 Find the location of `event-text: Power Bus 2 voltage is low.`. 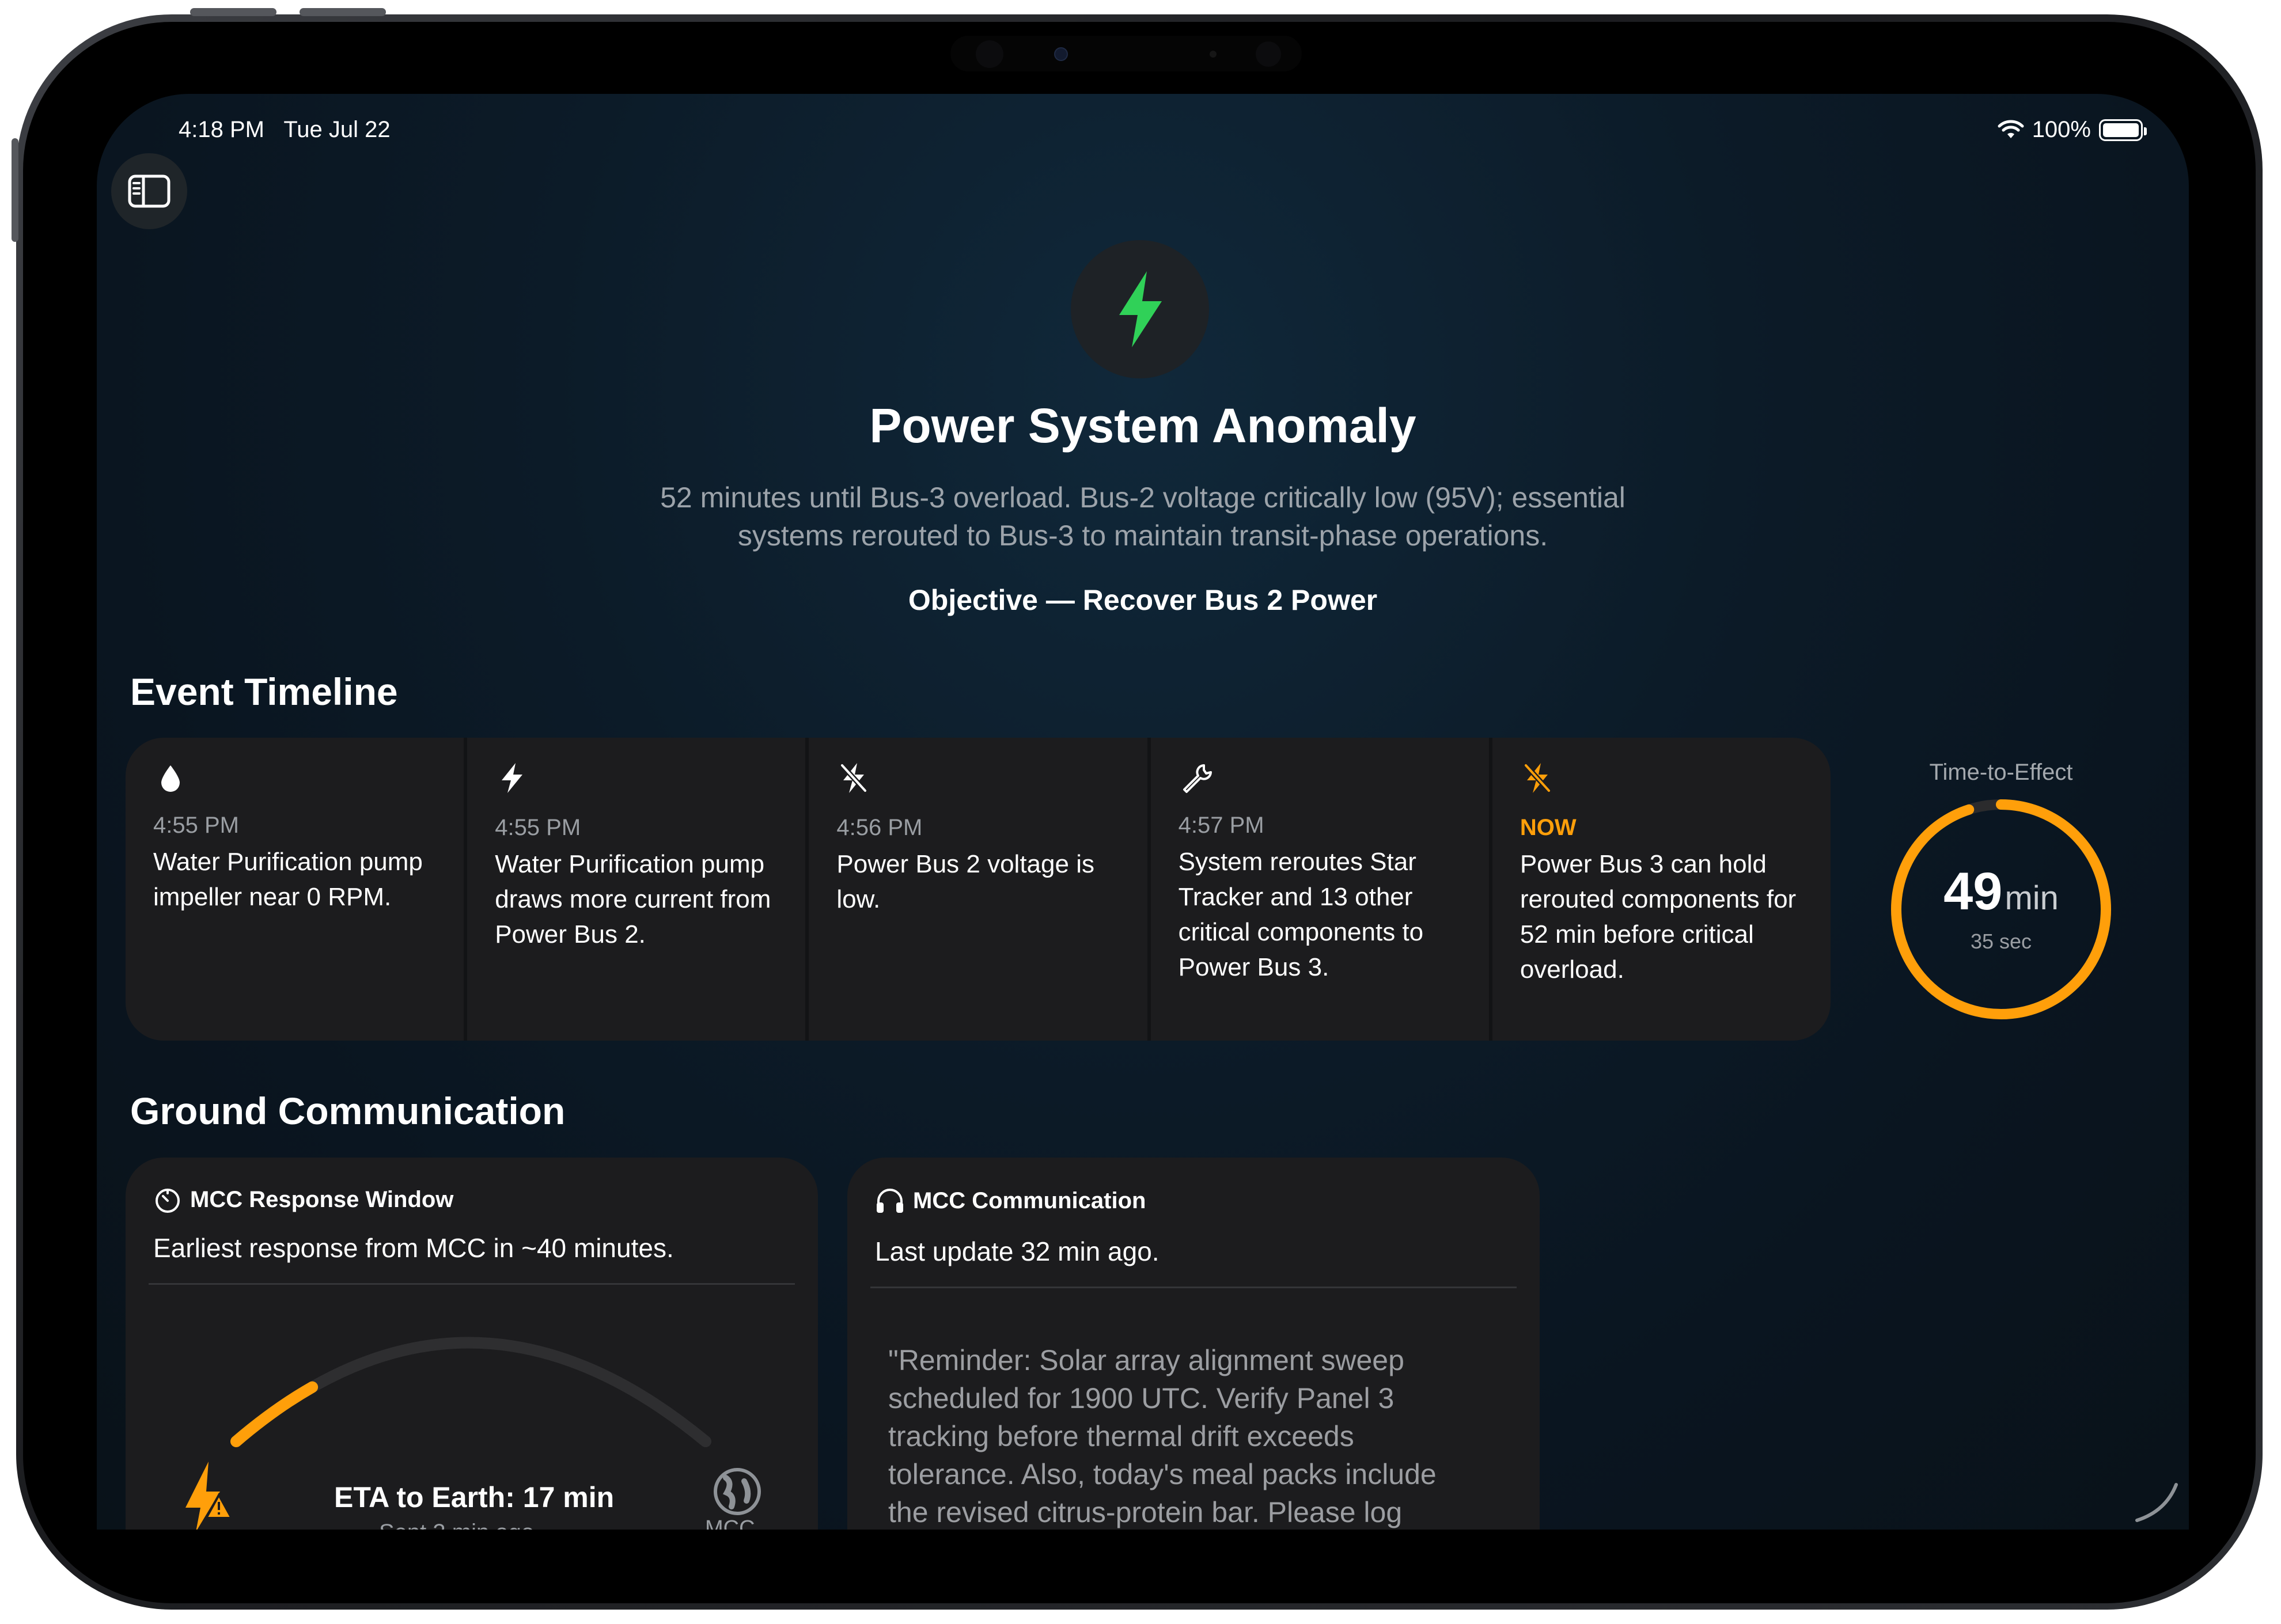

event-text: Power Bus 2 voltage is low. is located at coordinates (965, 881).